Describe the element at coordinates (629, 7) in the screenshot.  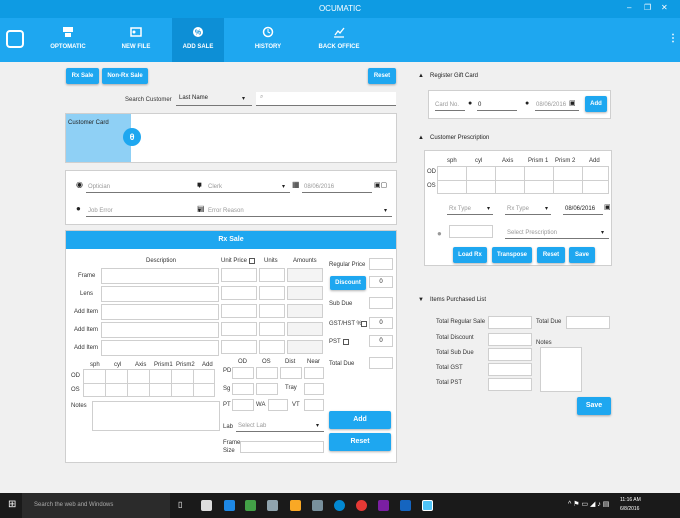
I see `minimize-icon: –` at that location.